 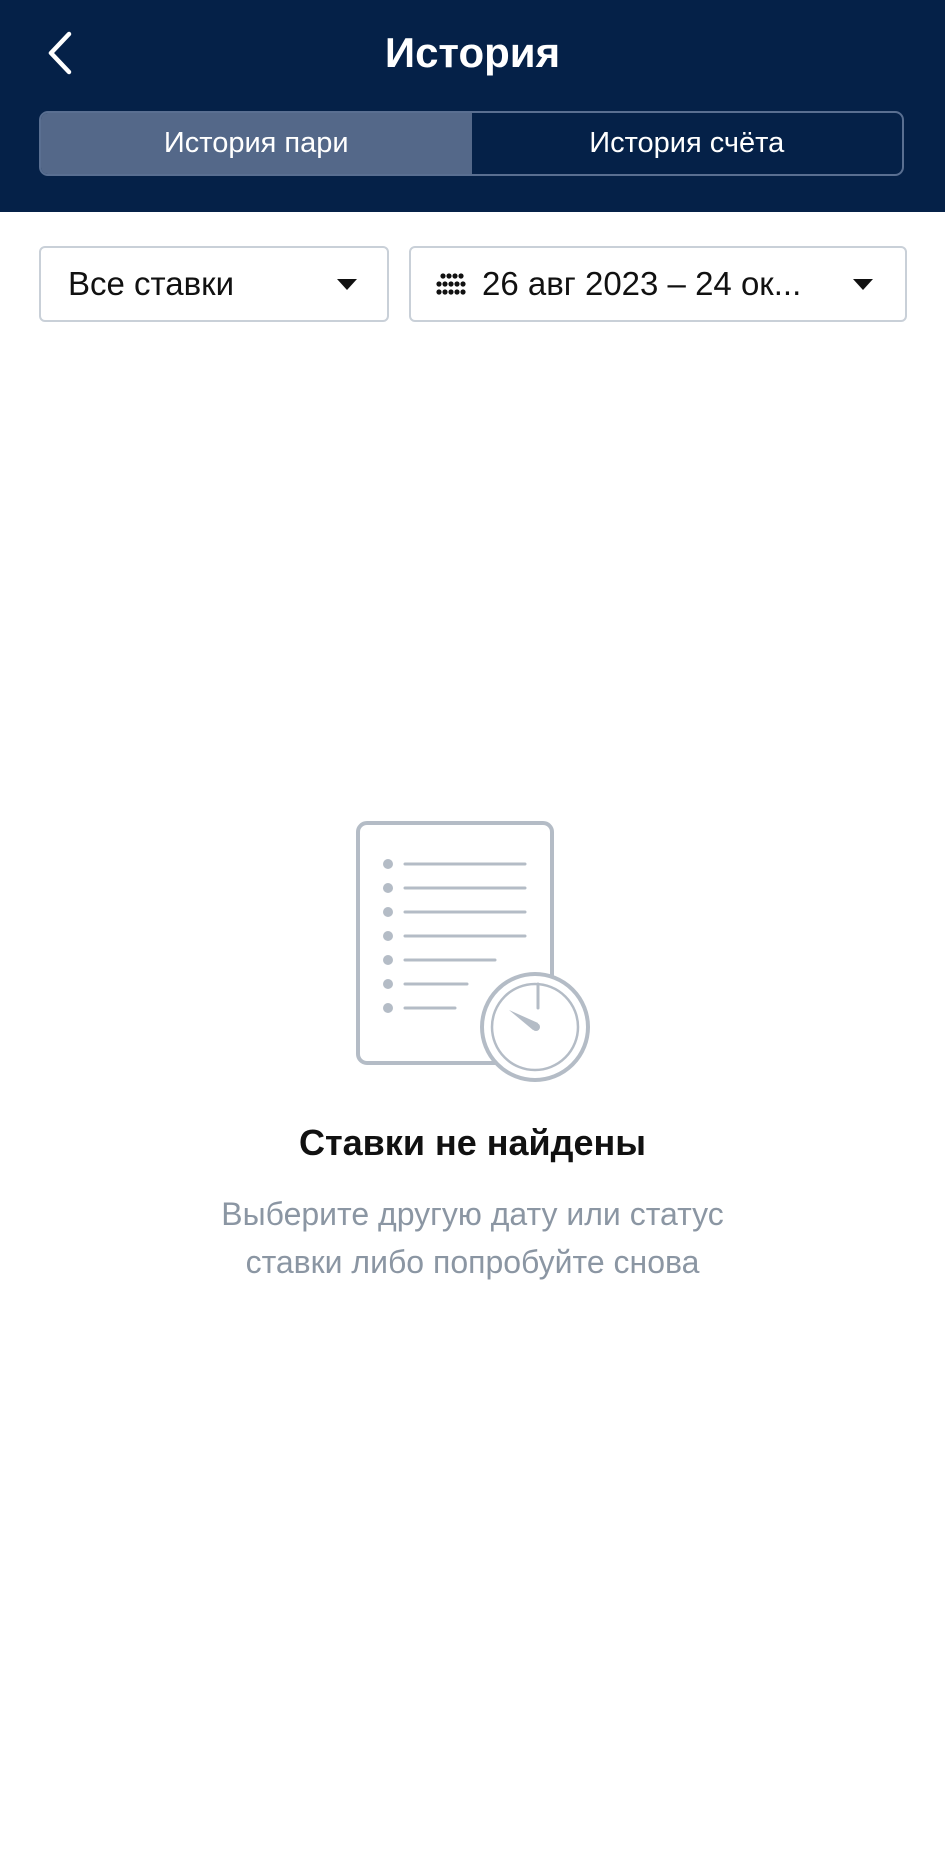 I want to click on document-clock-icon, so click(x=473, y=951).